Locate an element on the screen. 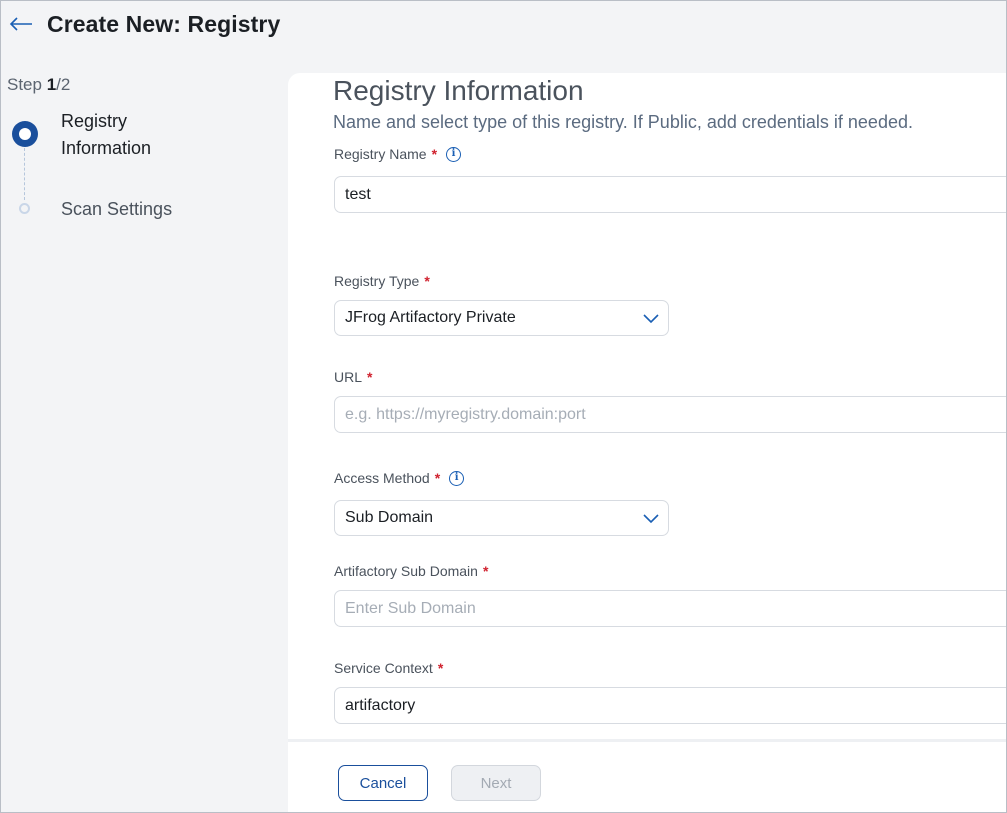  next-button: Next is located at coordinates (496, 783).